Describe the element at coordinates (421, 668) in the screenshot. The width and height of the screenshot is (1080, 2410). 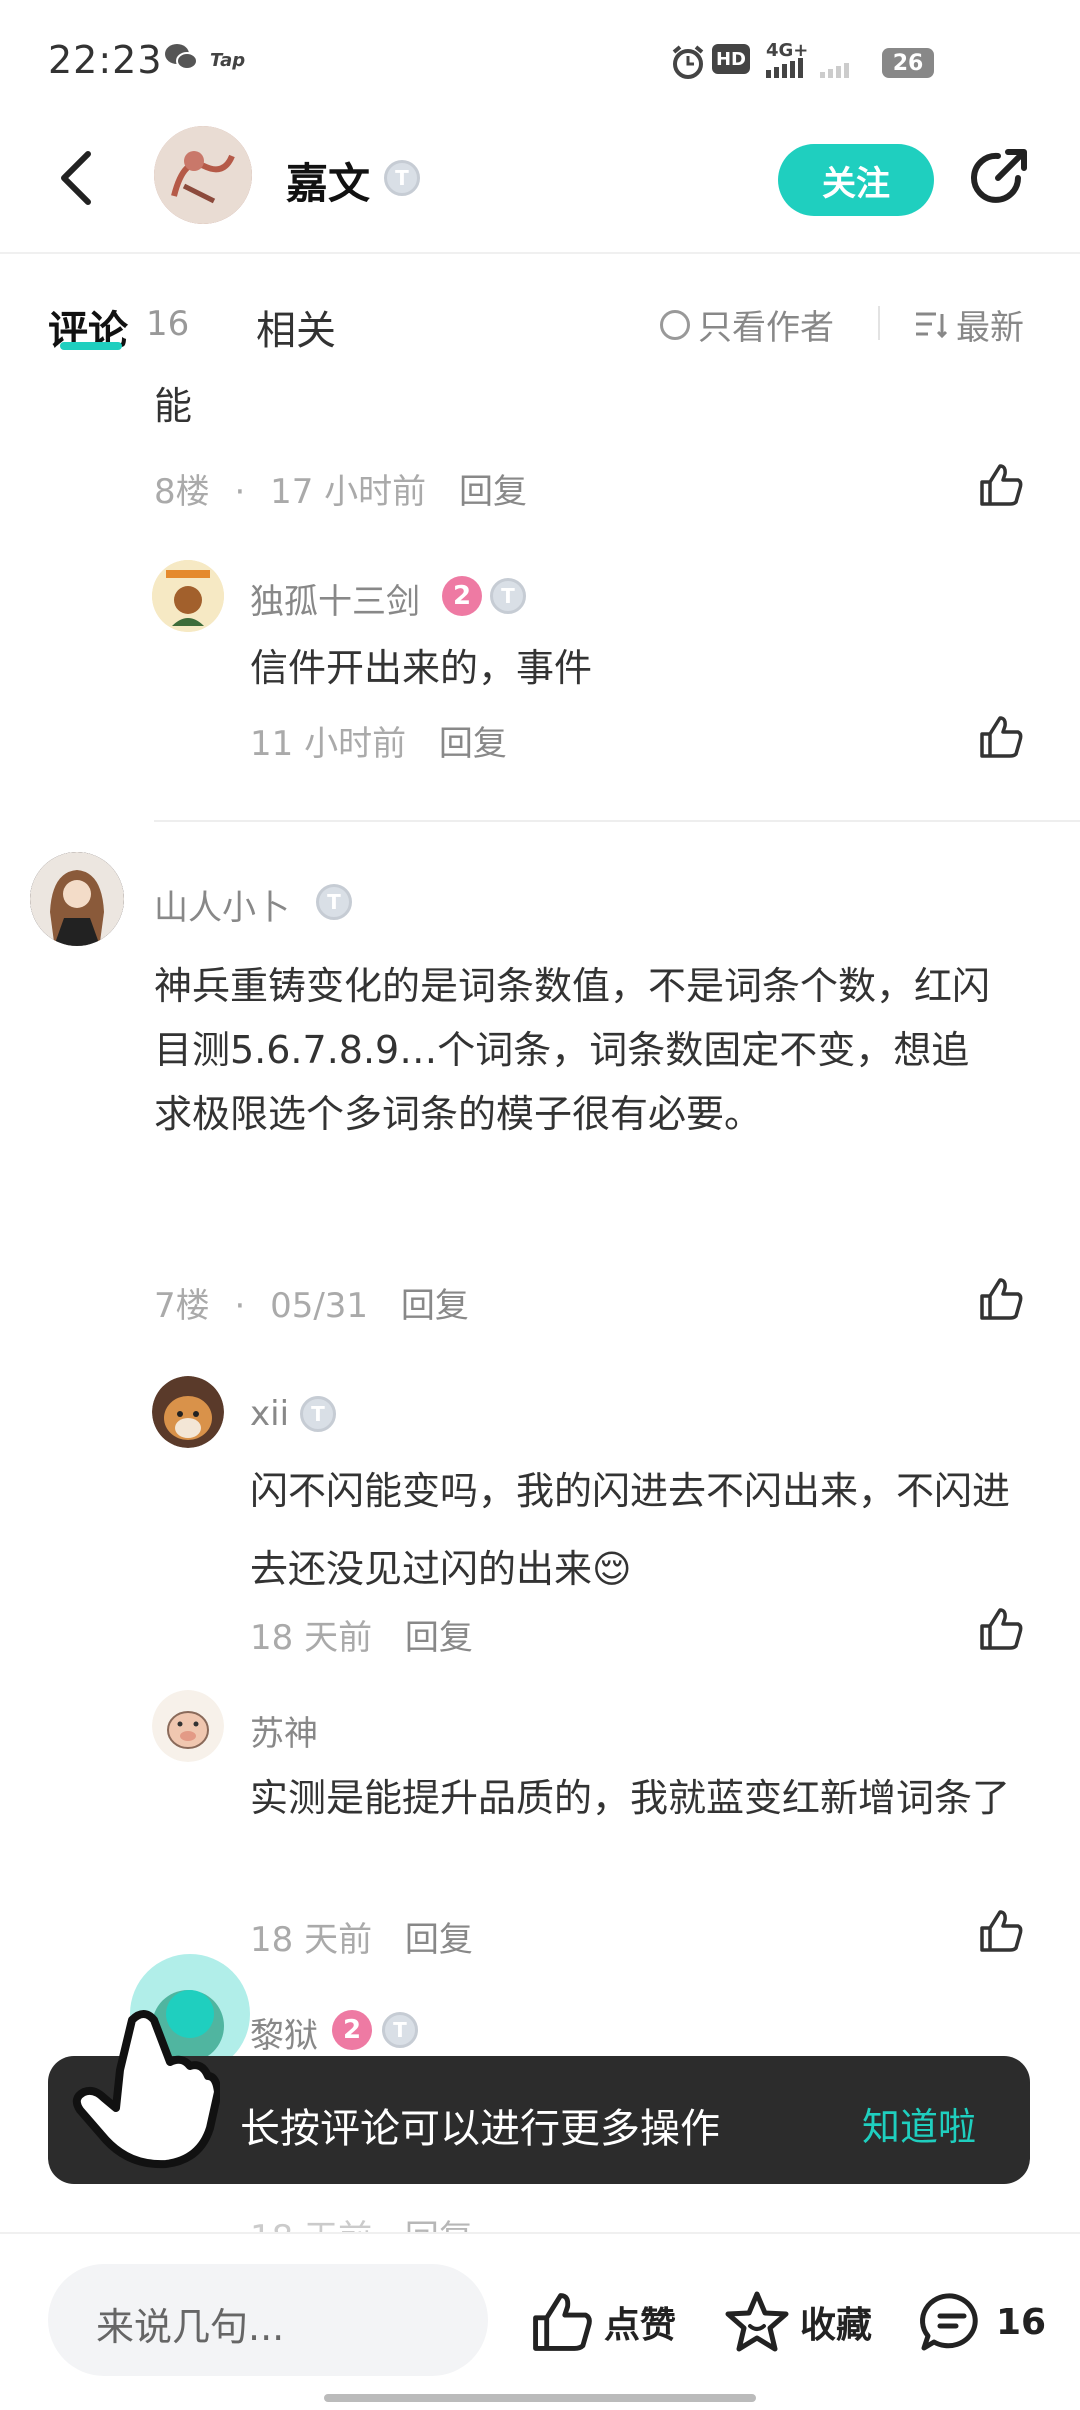
I see `reply-text: 信件开出来的，事件` at that location.